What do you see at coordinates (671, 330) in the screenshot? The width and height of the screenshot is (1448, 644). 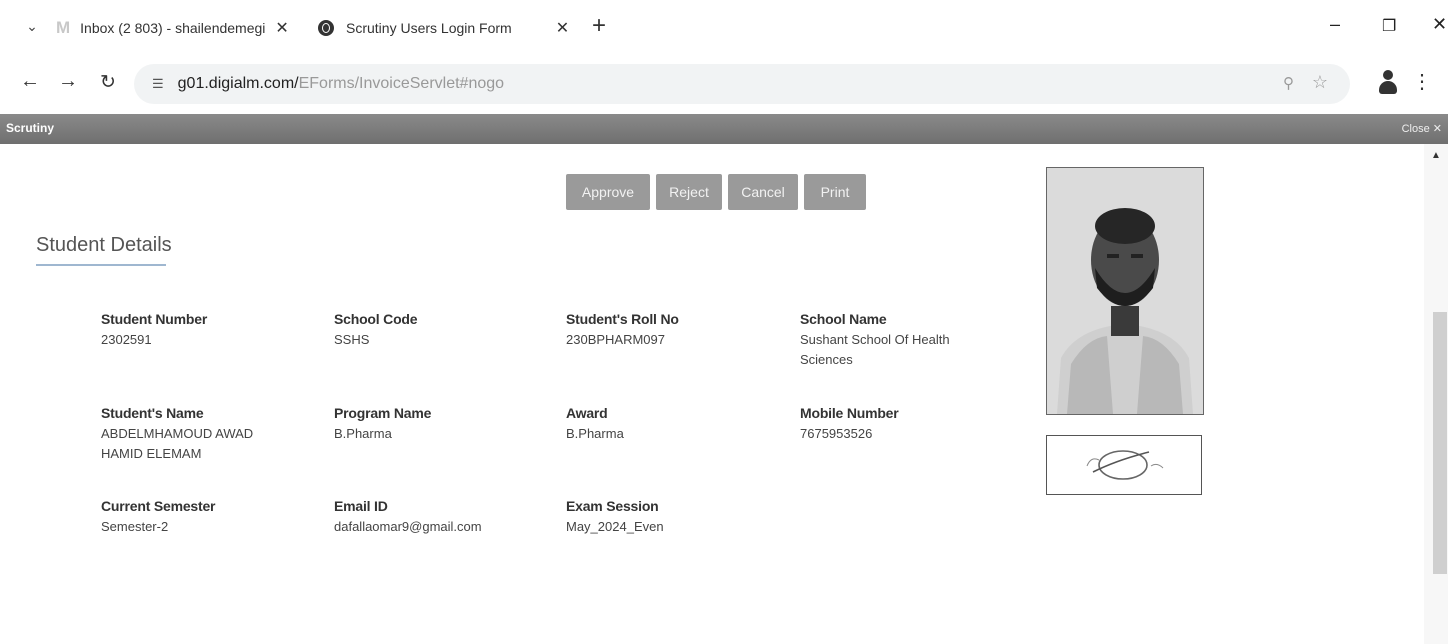 I see `field-roll-no: Student's Roll No 230BPHARM097` at bounding box center [671, 330].